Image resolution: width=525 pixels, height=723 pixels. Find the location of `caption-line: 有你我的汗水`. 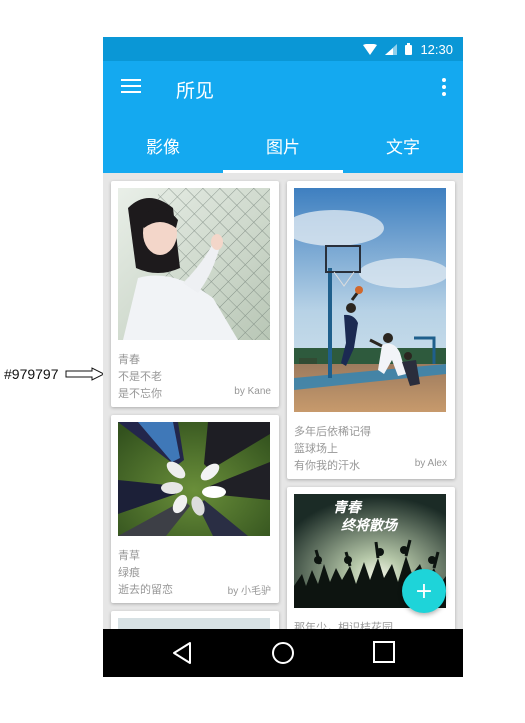

caption-line: 有你我的汗水 is located at coordinates (327, 465).